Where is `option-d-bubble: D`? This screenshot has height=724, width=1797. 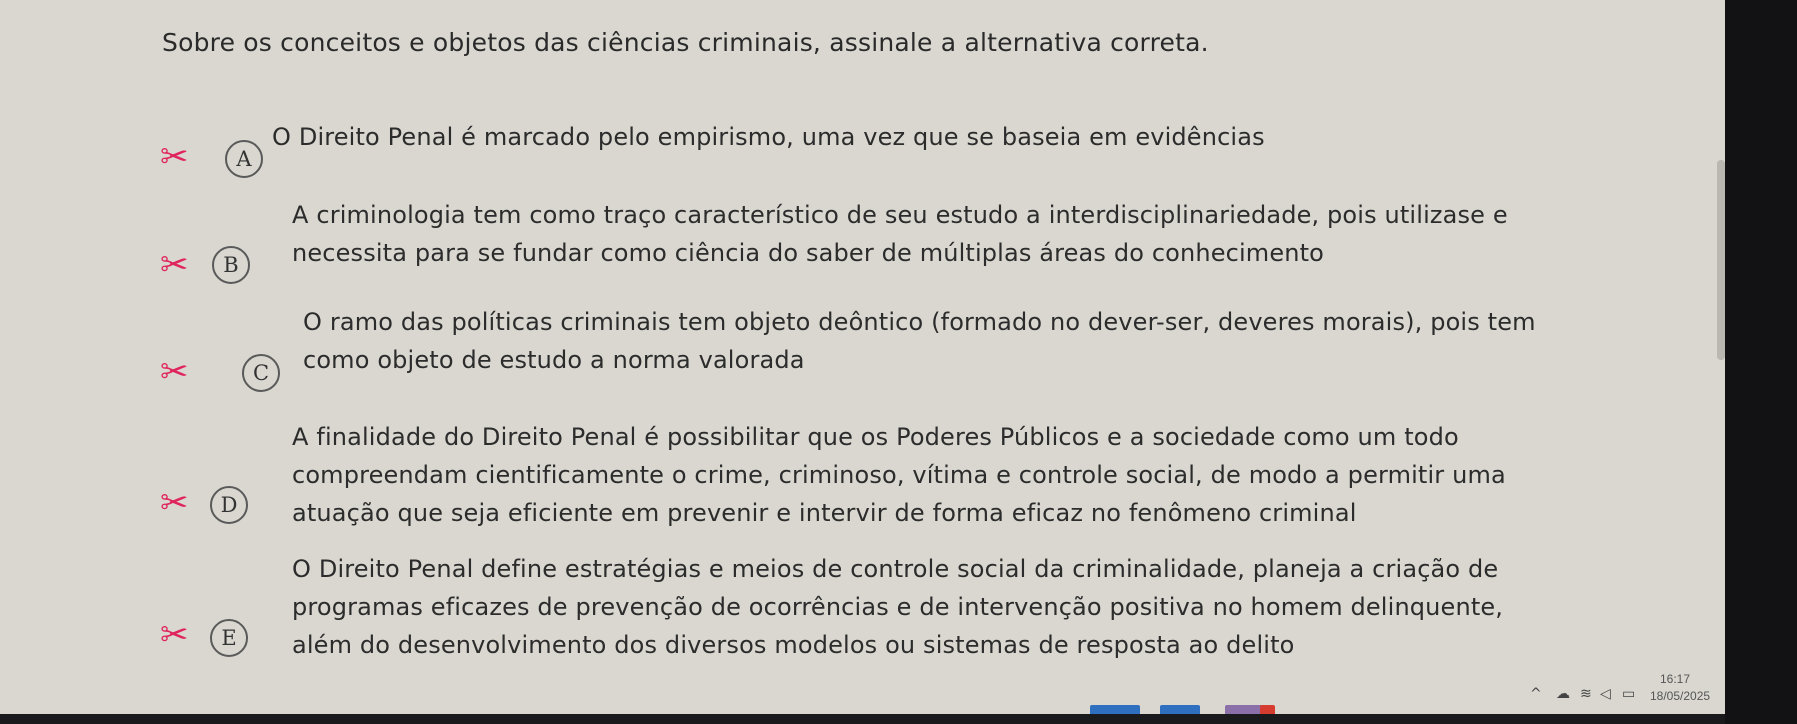 option-d-bubble: D is located at coordinates (229, 505).